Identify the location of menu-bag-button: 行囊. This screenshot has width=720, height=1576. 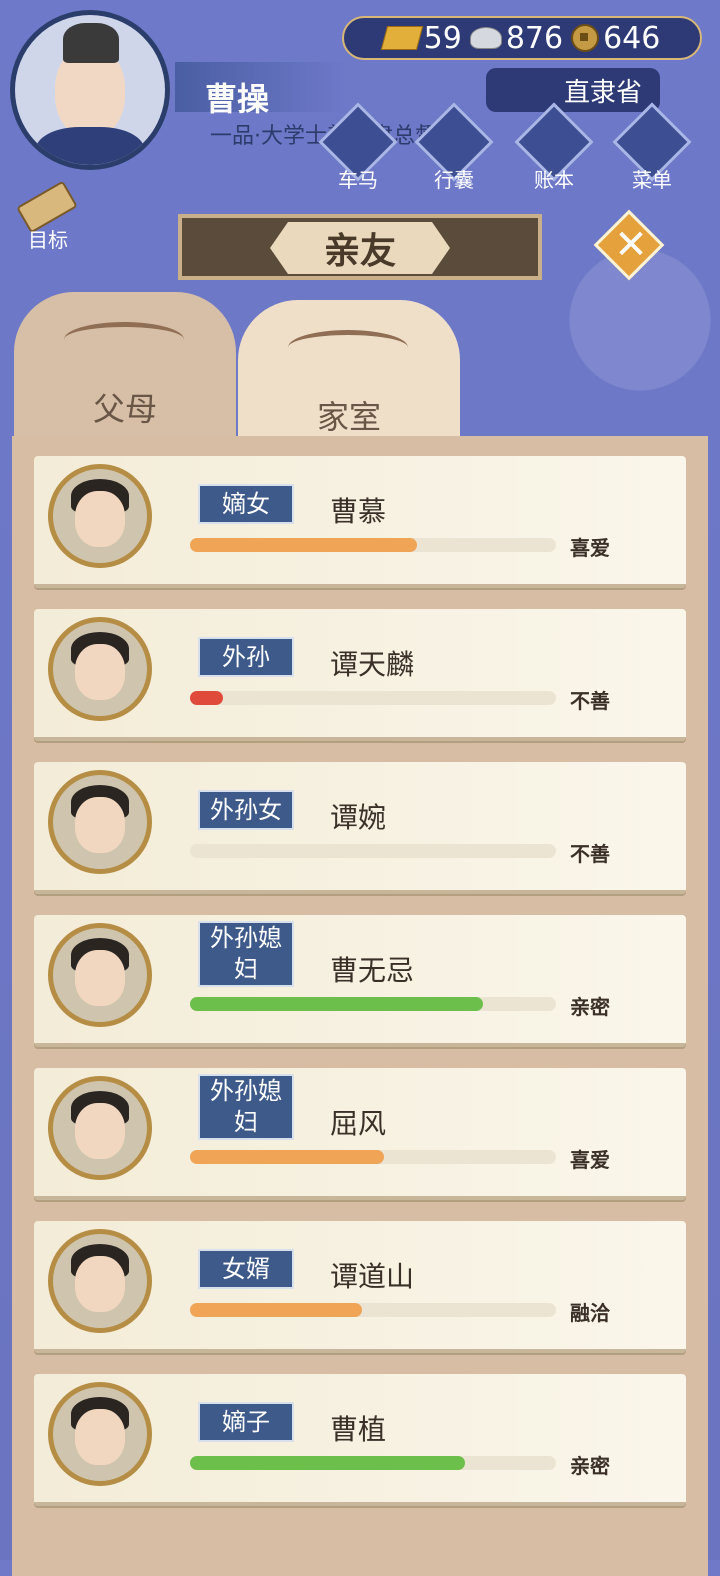
(454, 147).